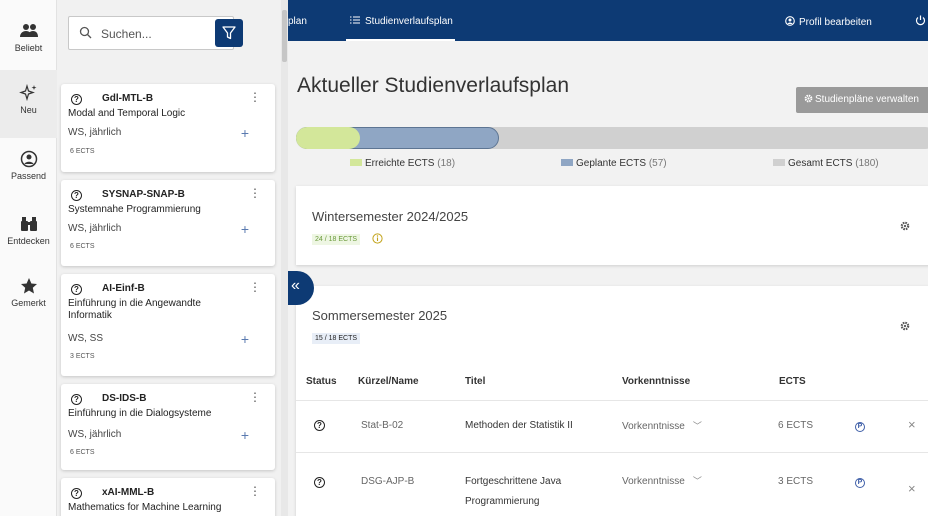 The height and width of the screenshot is (516, 928). I want to click on semester-ects-badge: 15 / 18 ECTS, so click(336, 338).